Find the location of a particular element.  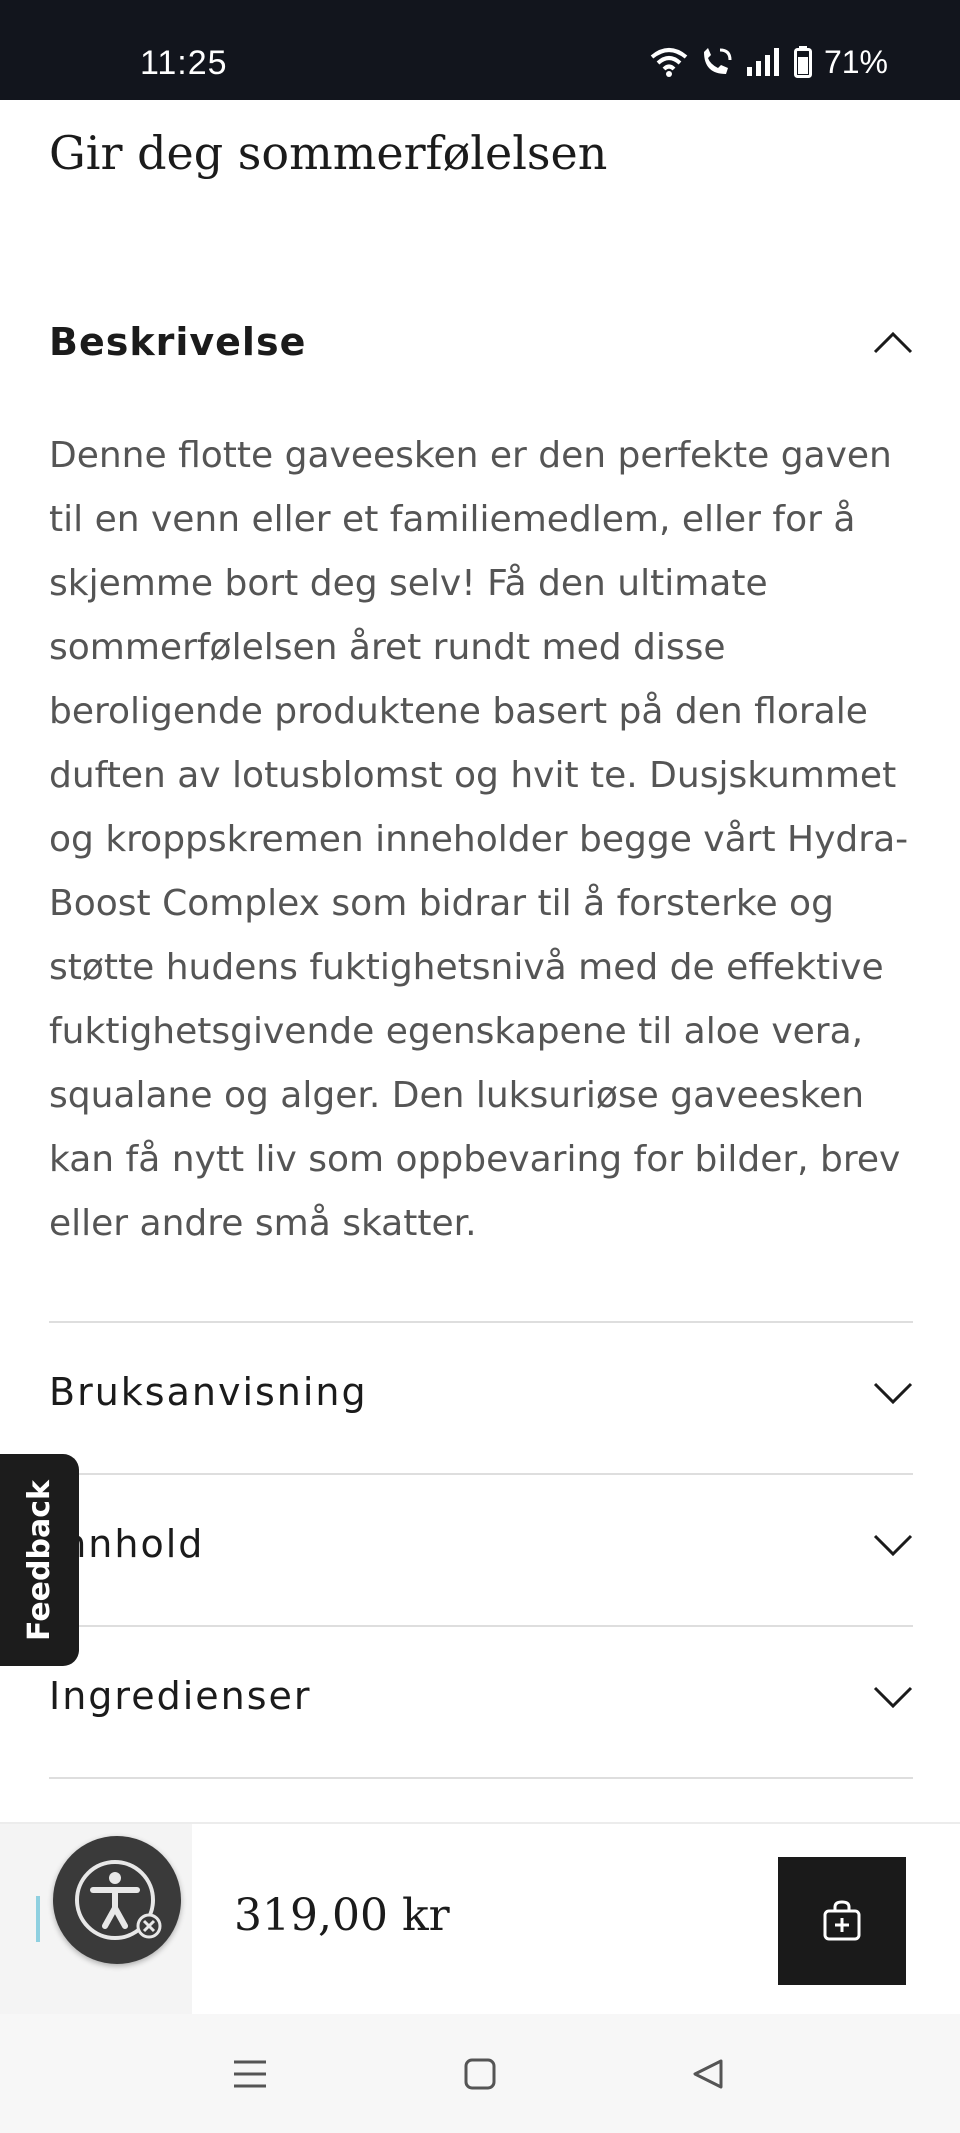

product-price: 319,00 kr is located at coordinates (342, 1915).